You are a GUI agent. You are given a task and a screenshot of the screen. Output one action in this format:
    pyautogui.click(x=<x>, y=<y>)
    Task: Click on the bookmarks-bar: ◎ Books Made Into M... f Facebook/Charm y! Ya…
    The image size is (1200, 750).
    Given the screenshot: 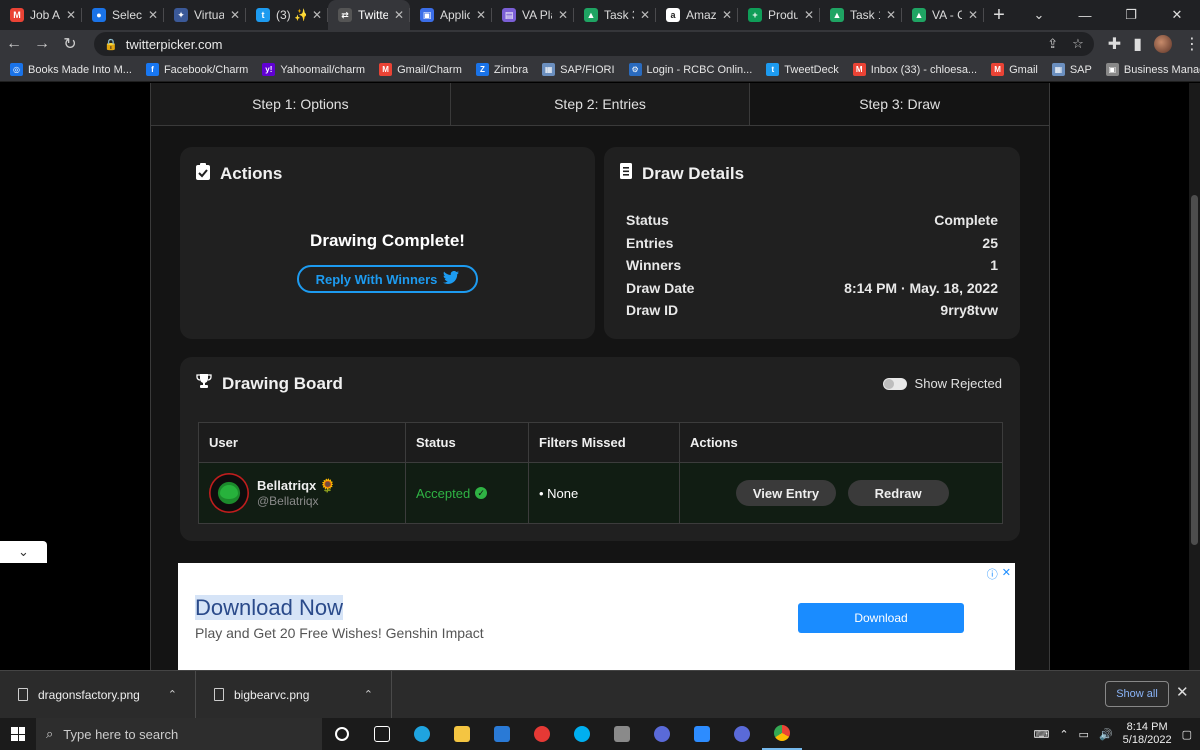 What is the action you would take?
    pyautogui.click(x=600, y=70)
    